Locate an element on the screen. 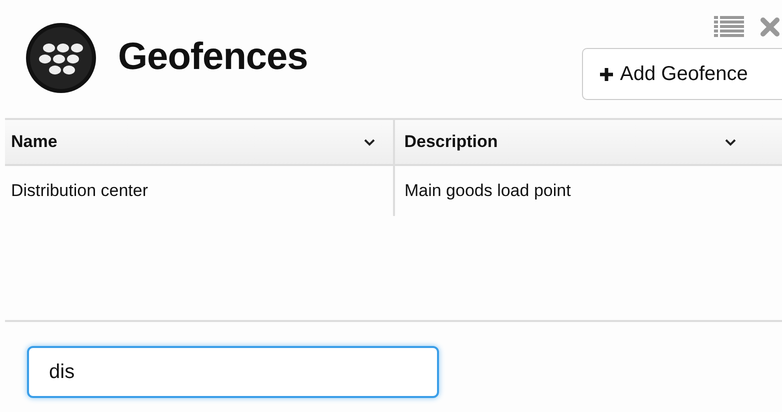  column-header: Name is located at coordinates (199, 142).